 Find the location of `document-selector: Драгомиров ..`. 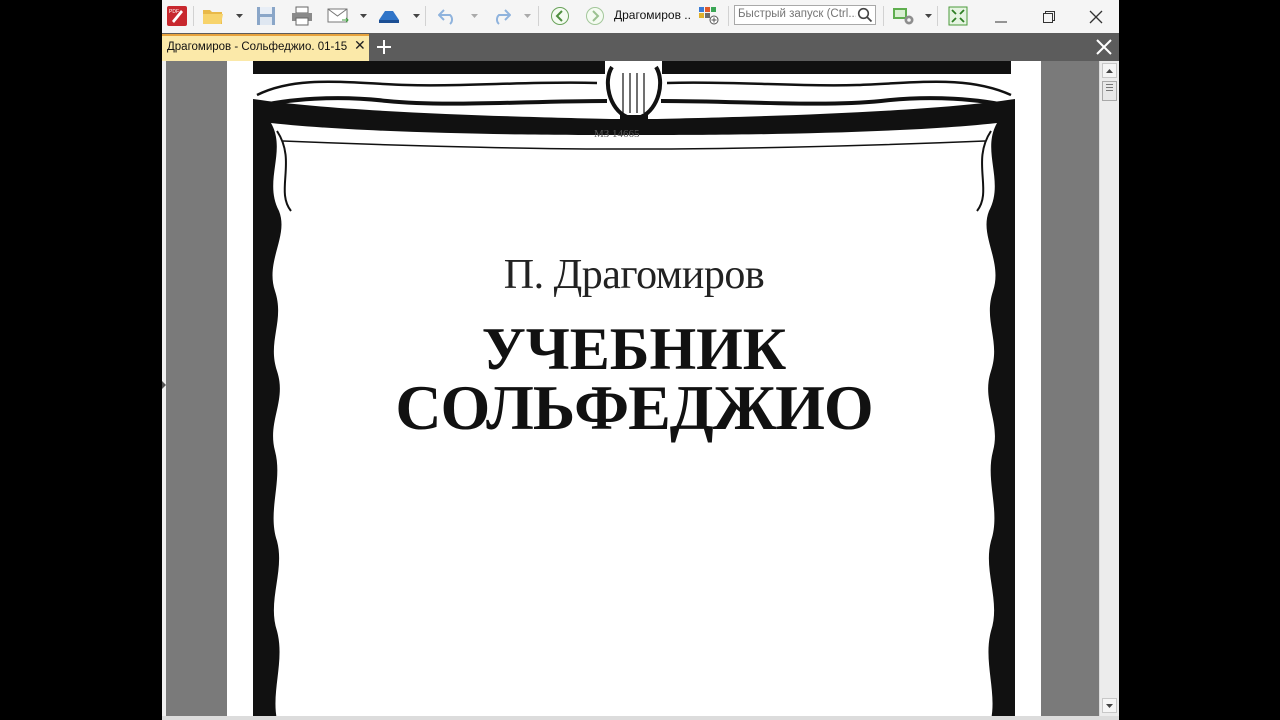

document-selector: Драгомиров .. is located at coordinates (652, 15).